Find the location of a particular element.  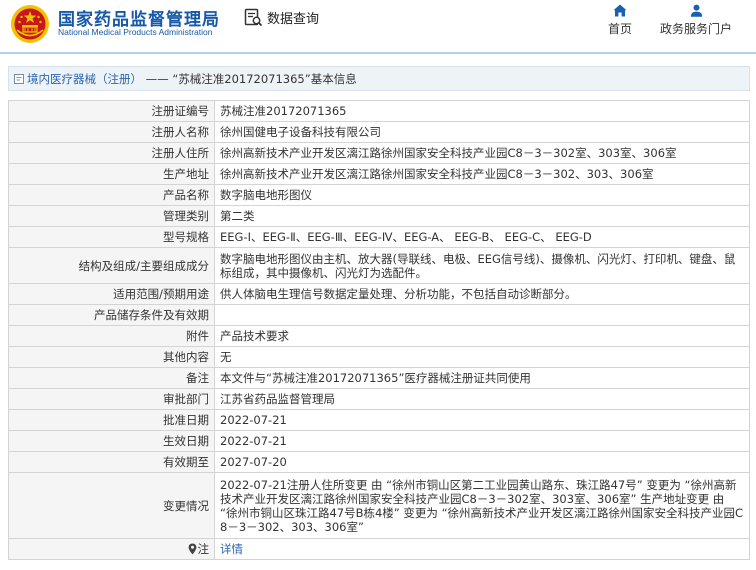

field-value: 徐州国健电子设备科技有限公司 is located at coordinates (482, 132).